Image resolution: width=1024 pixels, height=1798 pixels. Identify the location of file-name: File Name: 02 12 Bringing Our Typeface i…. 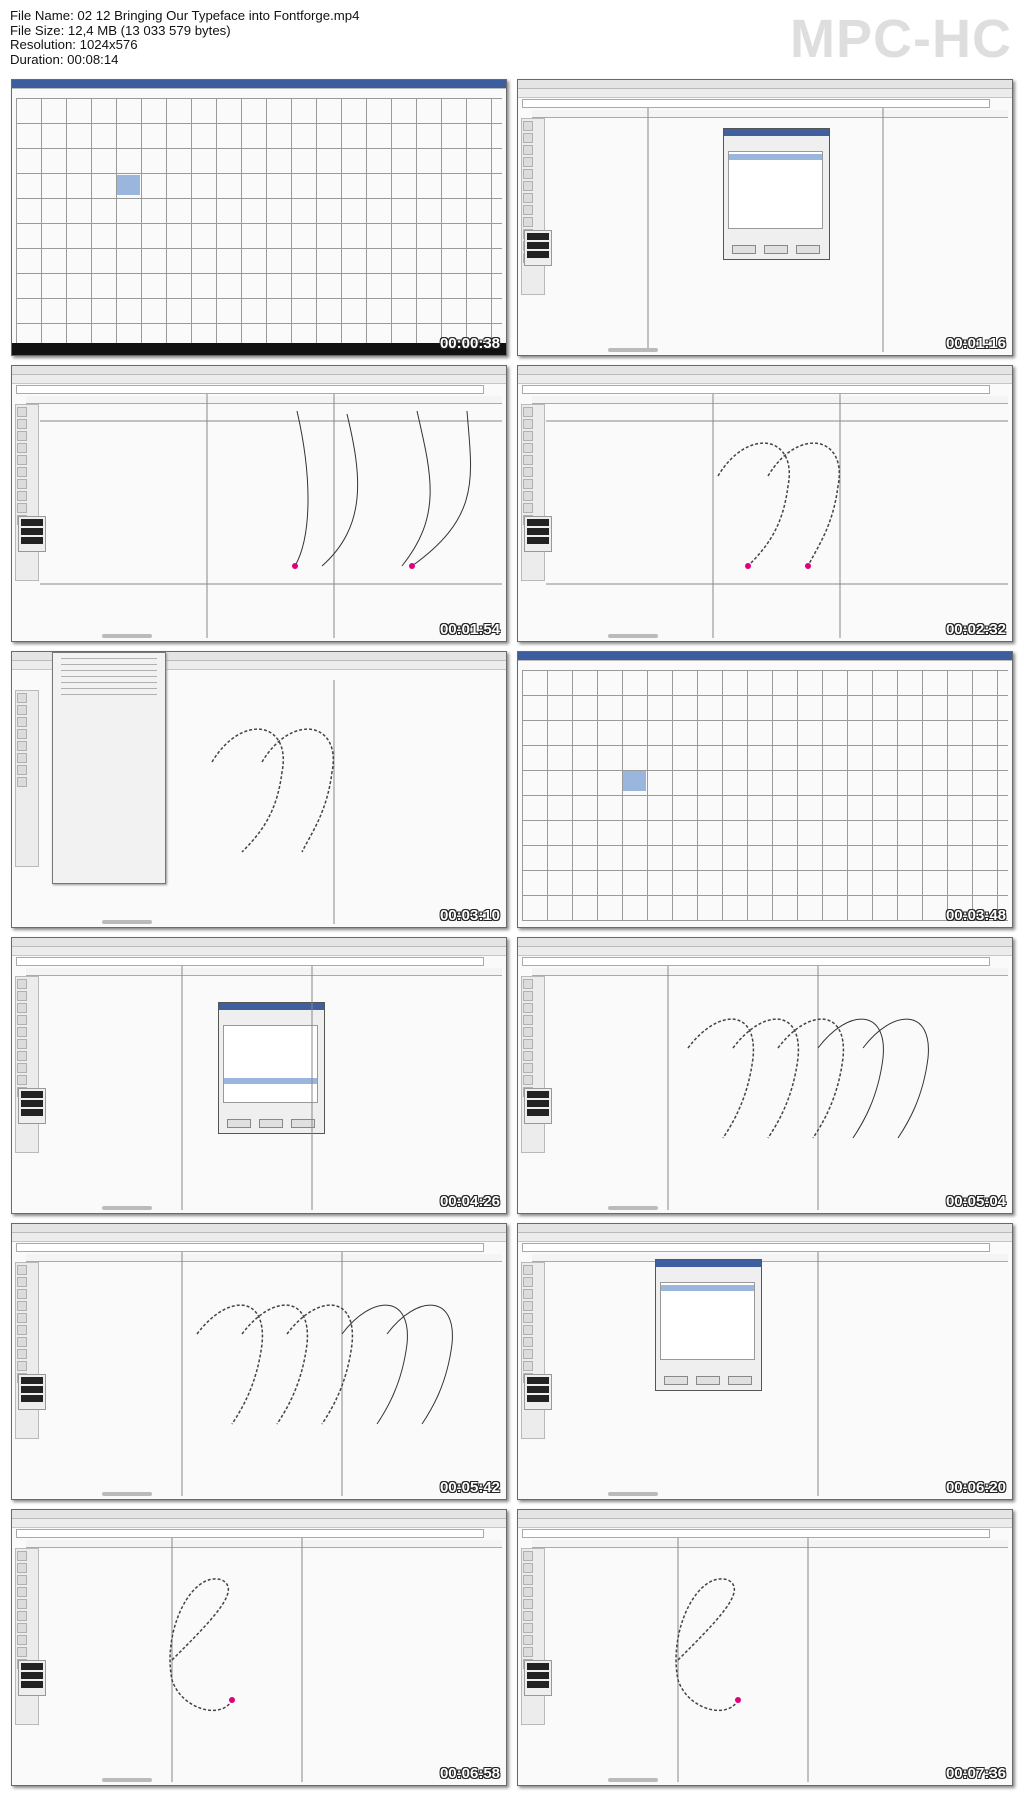
(185, 15).